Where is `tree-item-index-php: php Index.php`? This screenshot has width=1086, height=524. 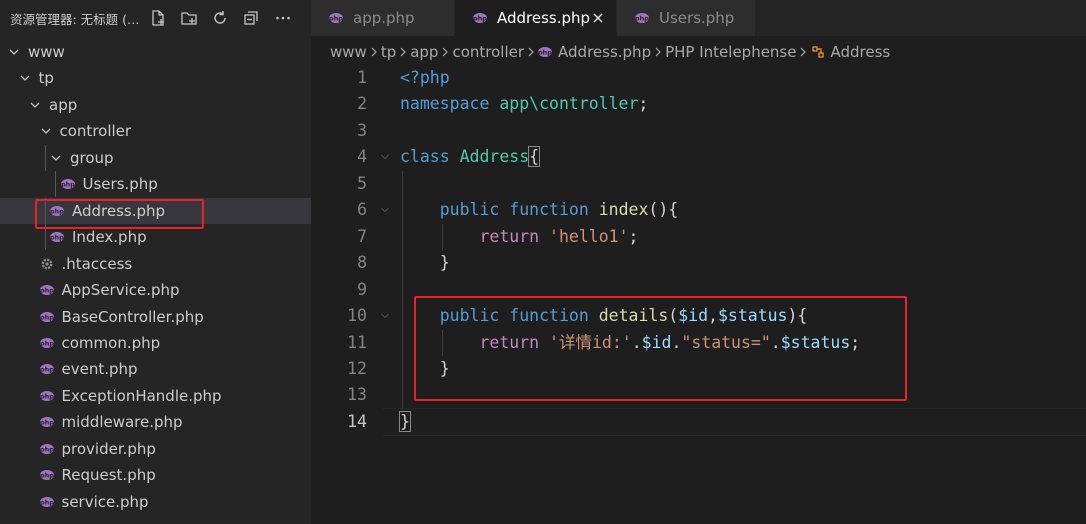
tree-item-index-php: php Index.php is located at coordinates (155, 237).